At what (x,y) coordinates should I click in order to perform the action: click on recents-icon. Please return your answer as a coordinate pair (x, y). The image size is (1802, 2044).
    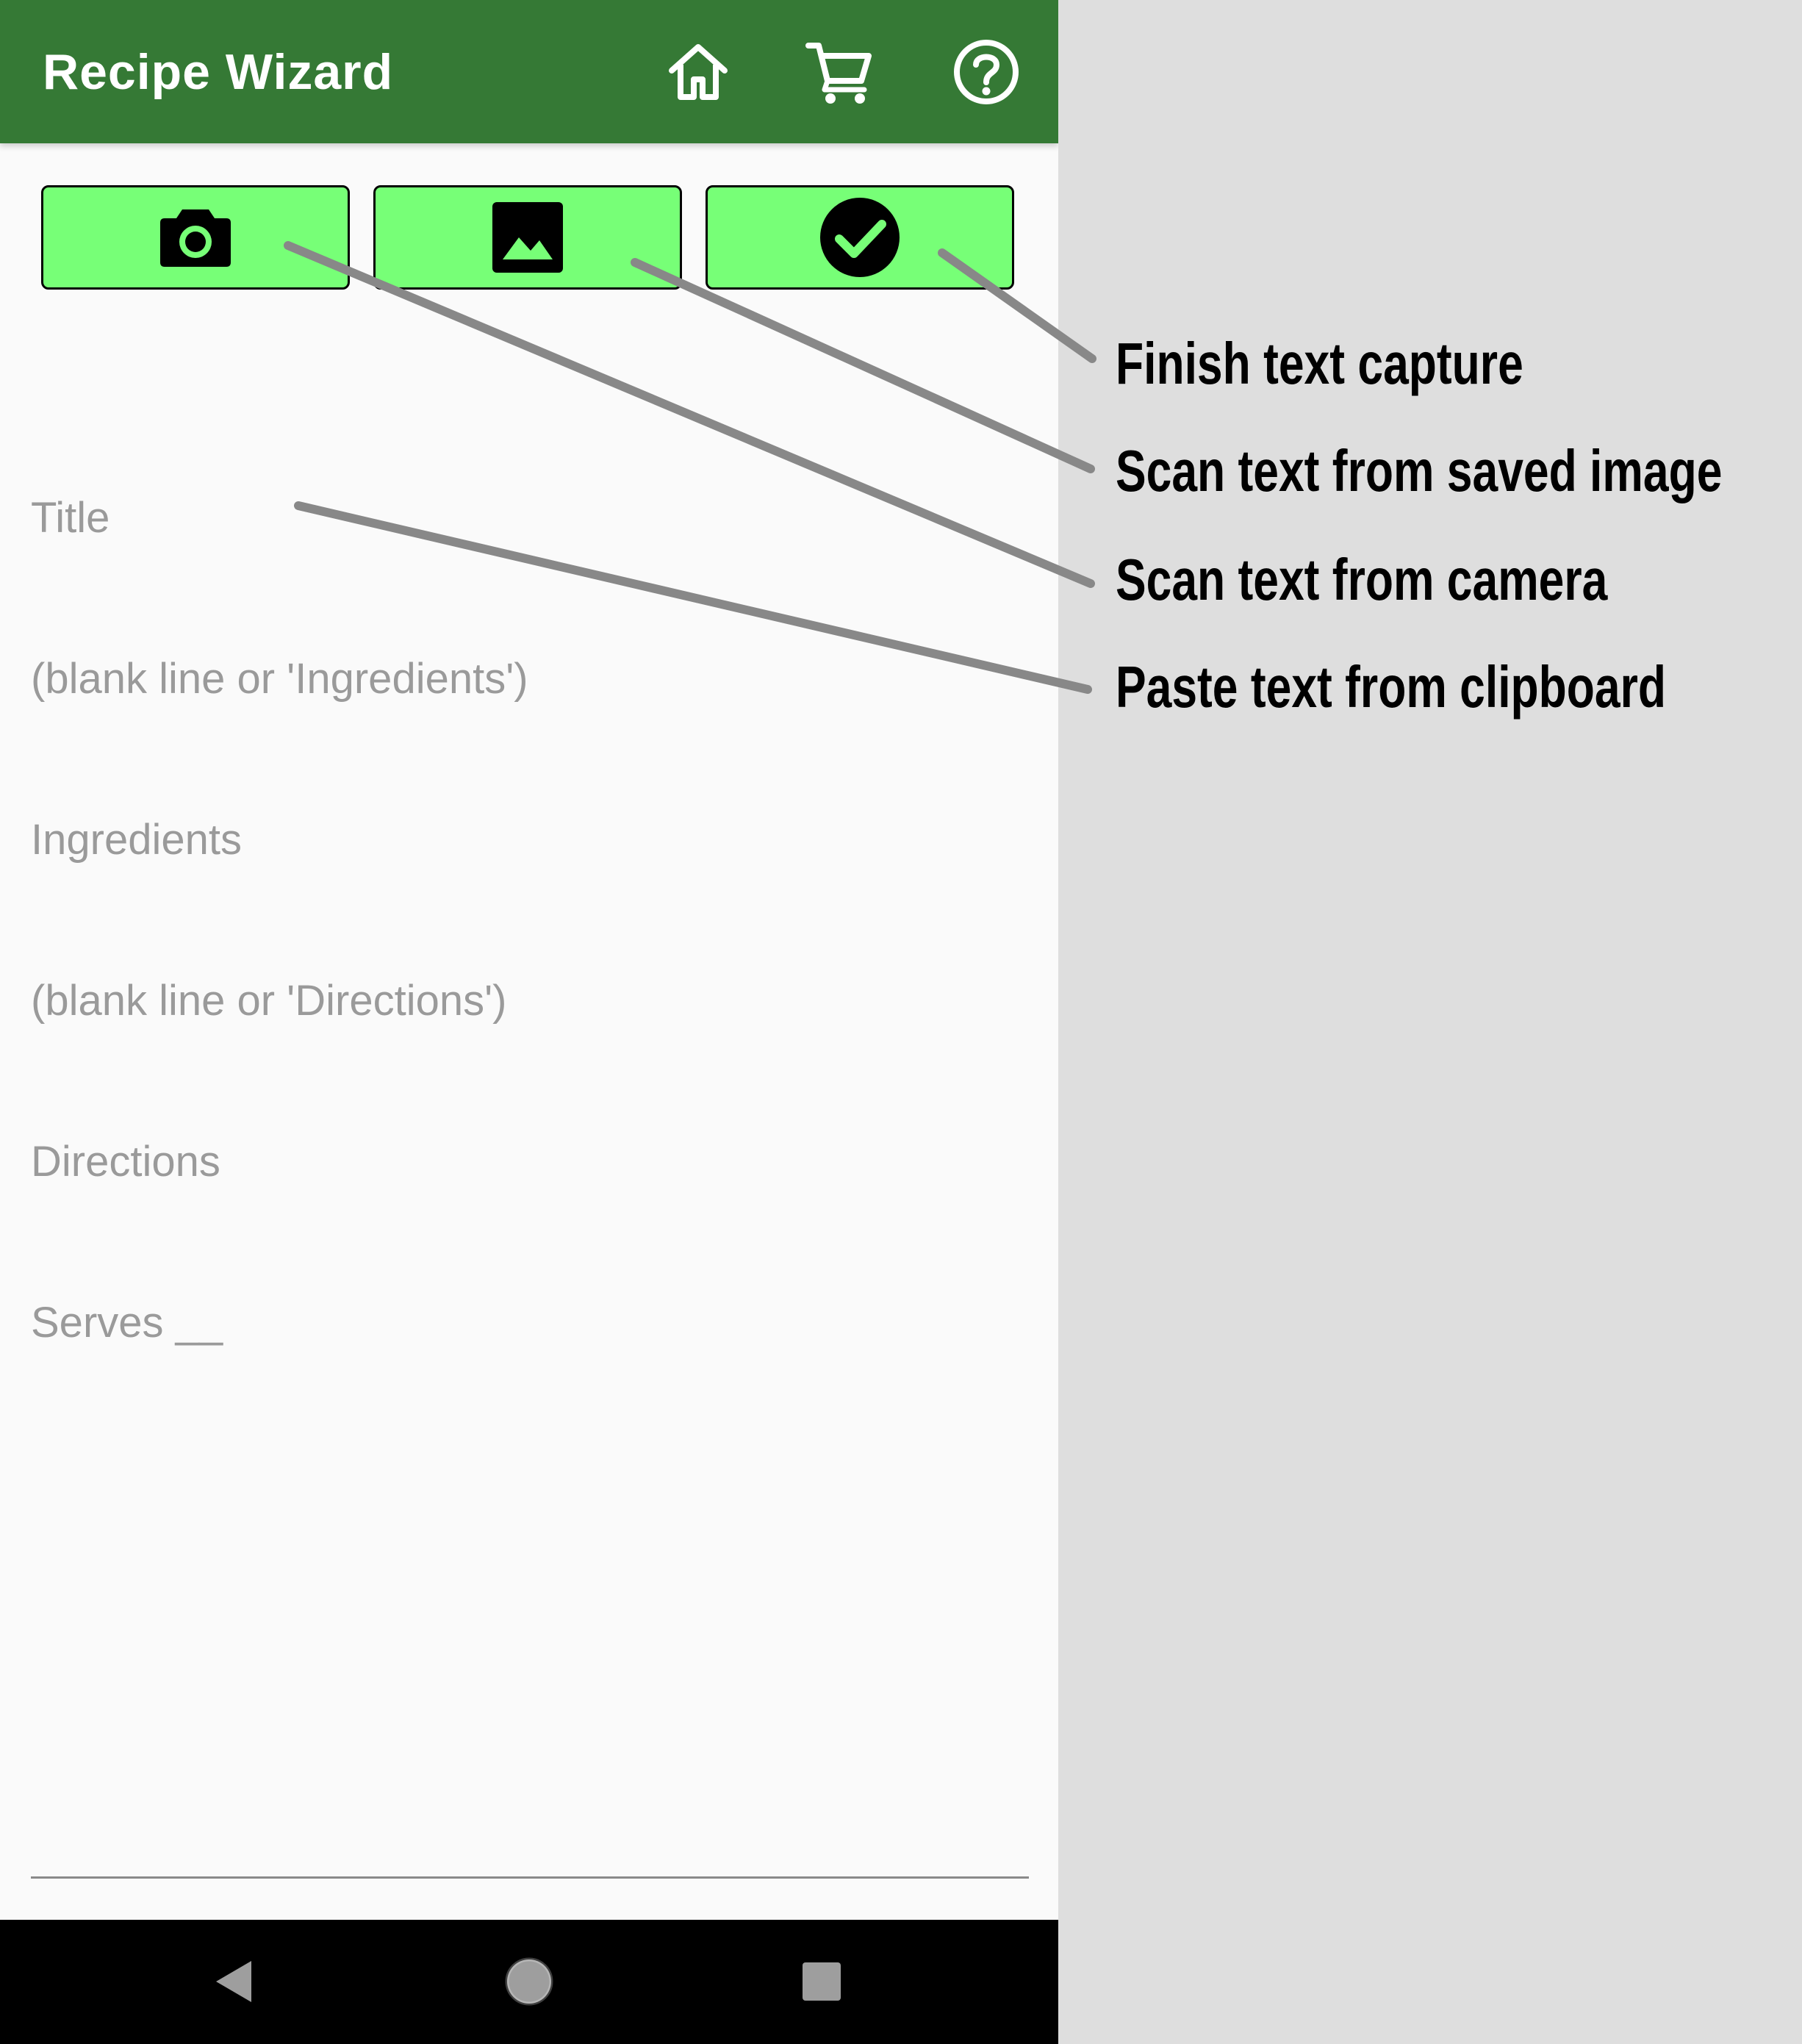
    Looking at the image, I should click on (822, 1982).